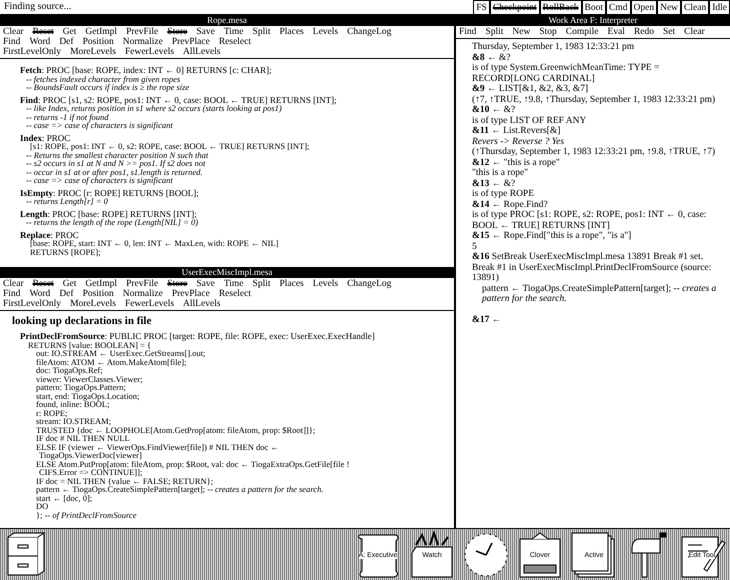  Describe the element at coordinates (107, 87) in the screenshot. I see `comment-line: -- BoundsFault occurs if index is ≥ the rope size` at that location.